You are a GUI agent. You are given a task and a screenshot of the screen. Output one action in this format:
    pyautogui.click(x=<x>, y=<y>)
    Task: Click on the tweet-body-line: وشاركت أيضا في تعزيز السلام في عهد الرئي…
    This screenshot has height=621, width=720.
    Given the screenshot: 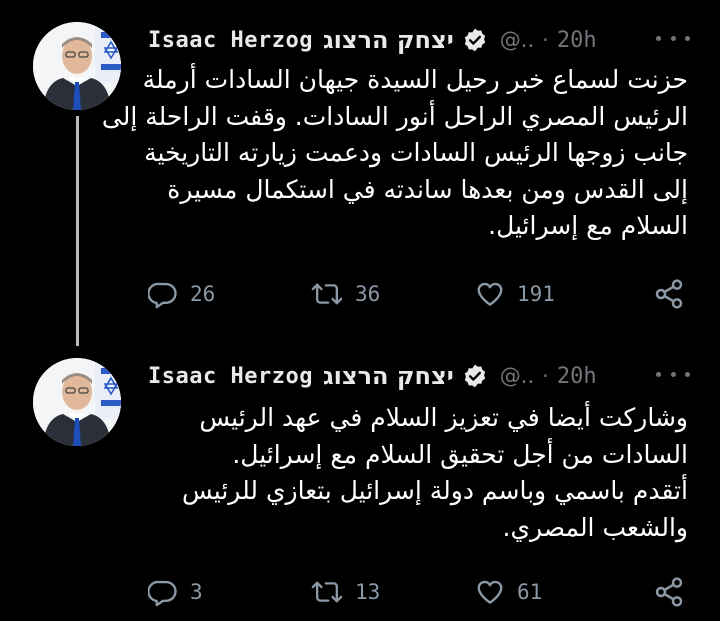 What is the action you would take?
    pyautogui.click(x=443, y=417)
    